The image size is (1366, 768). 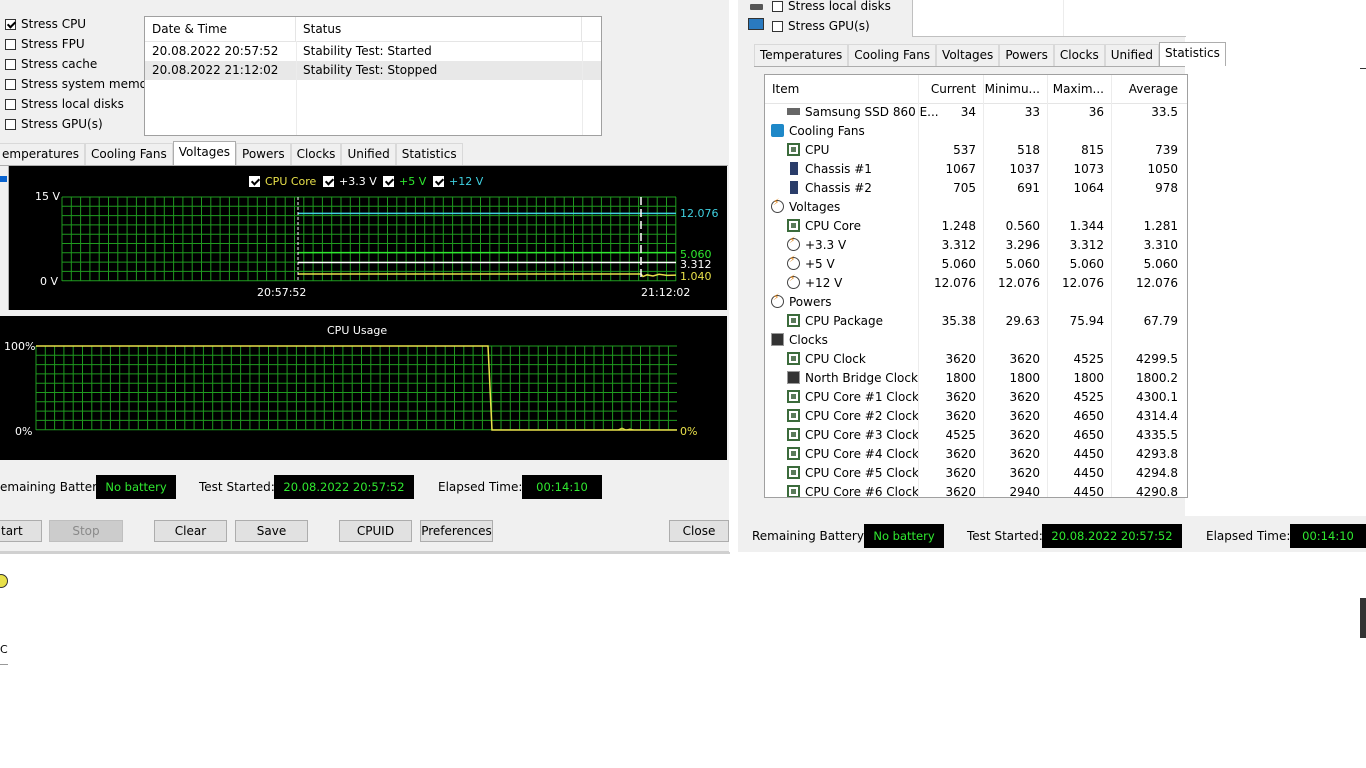 What do you see at coordinates (976, 187) in the screenshot?
I see `stats-row: Chassis #2 705 691 1064 978` at bounding box center [976, 187].